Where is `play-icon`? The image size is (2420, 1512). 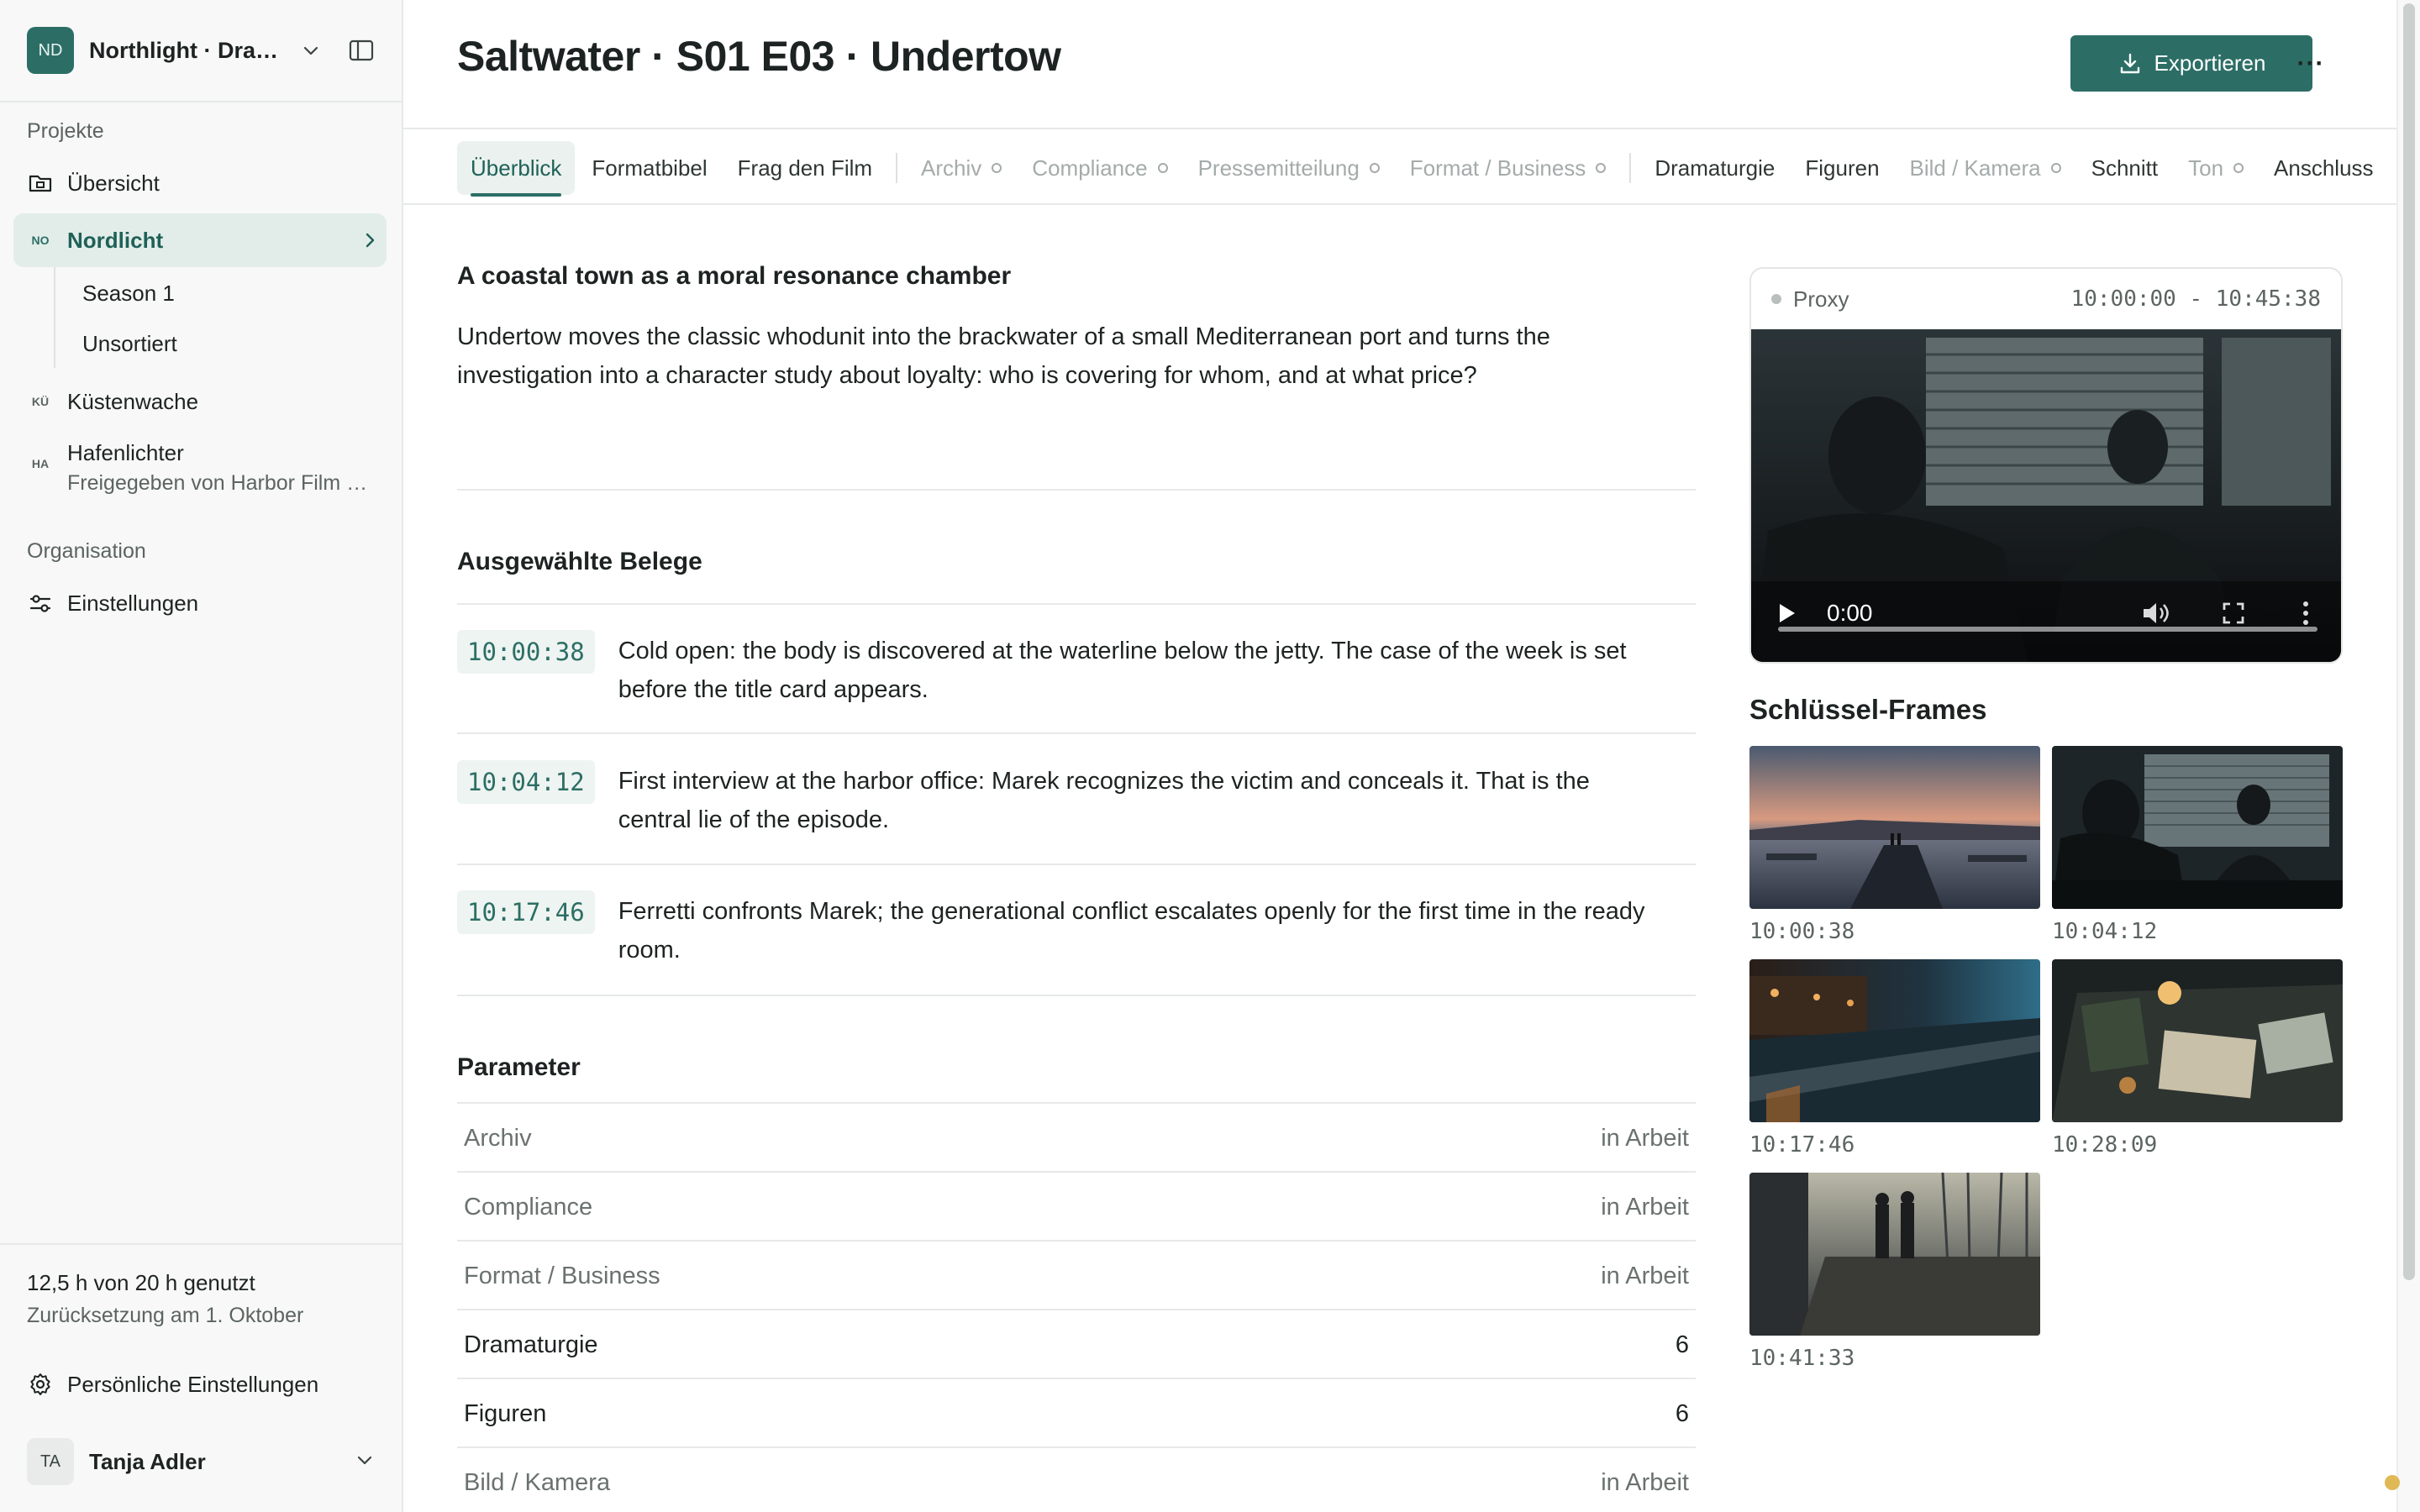 play-icon is located at coordinates (1793, 613).